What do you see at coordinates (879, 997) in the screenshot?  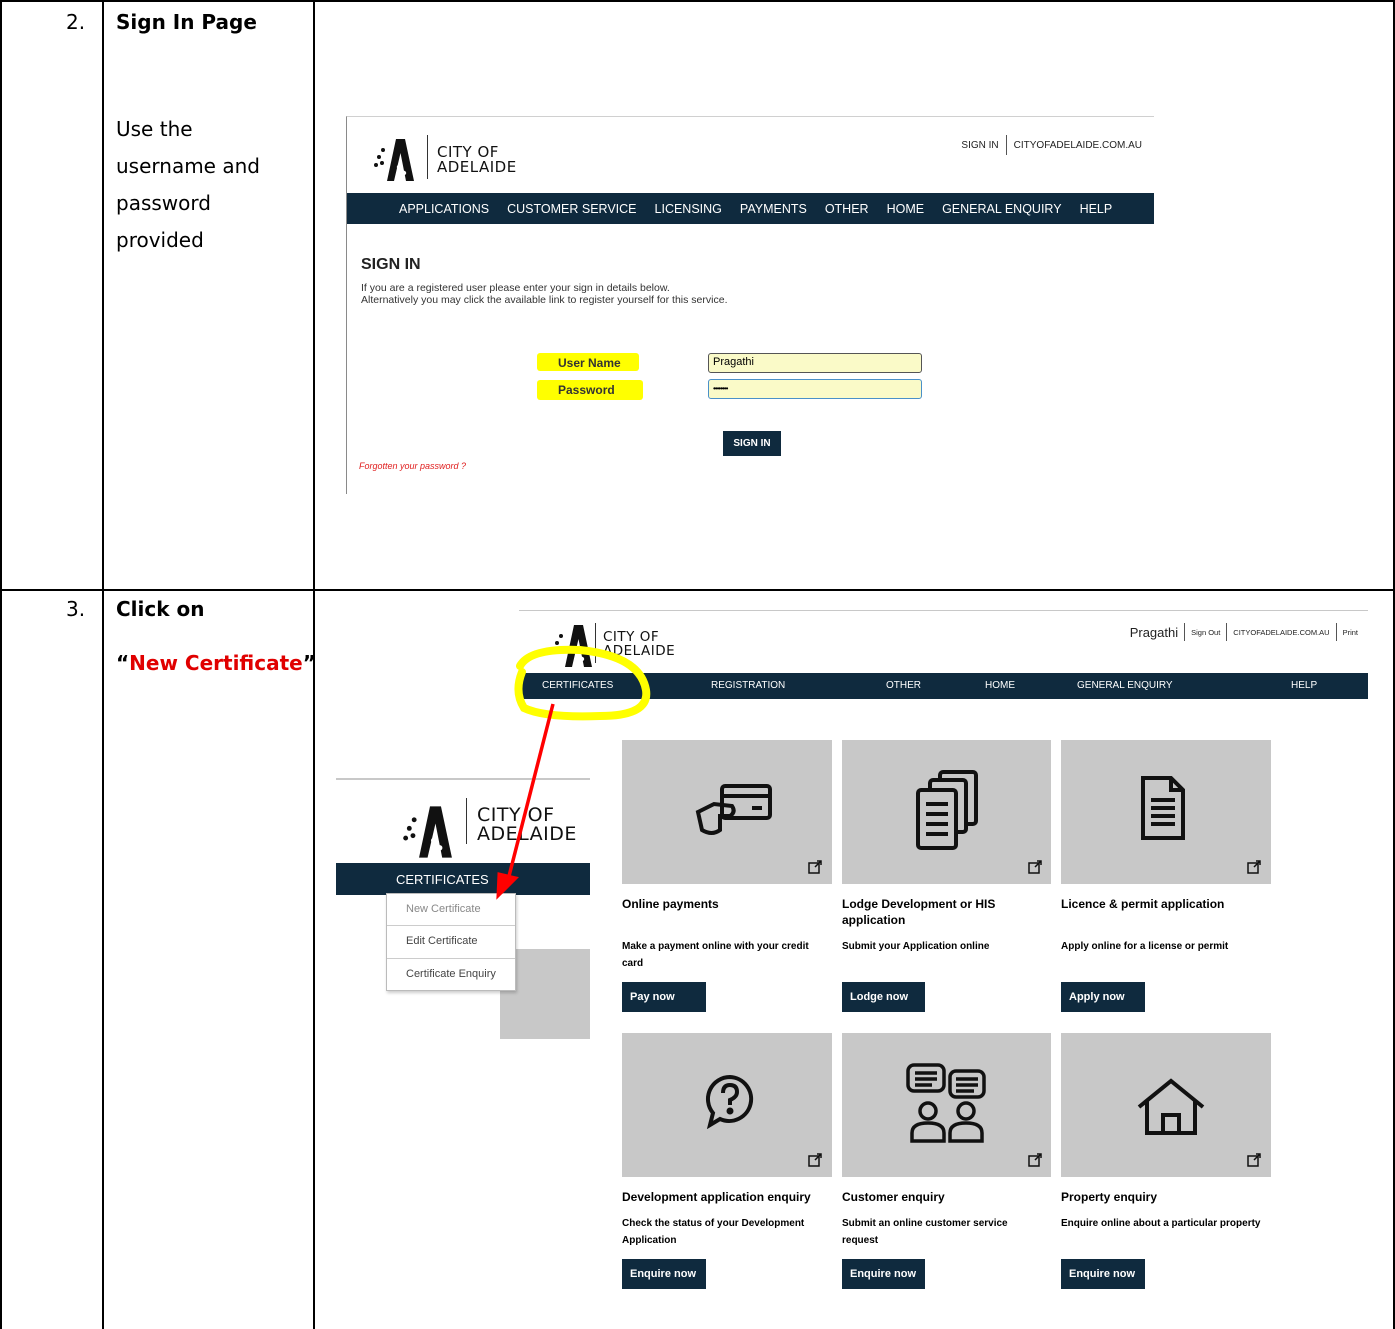 I see `button-label: Lodge now` at bounding box center [879, 997].